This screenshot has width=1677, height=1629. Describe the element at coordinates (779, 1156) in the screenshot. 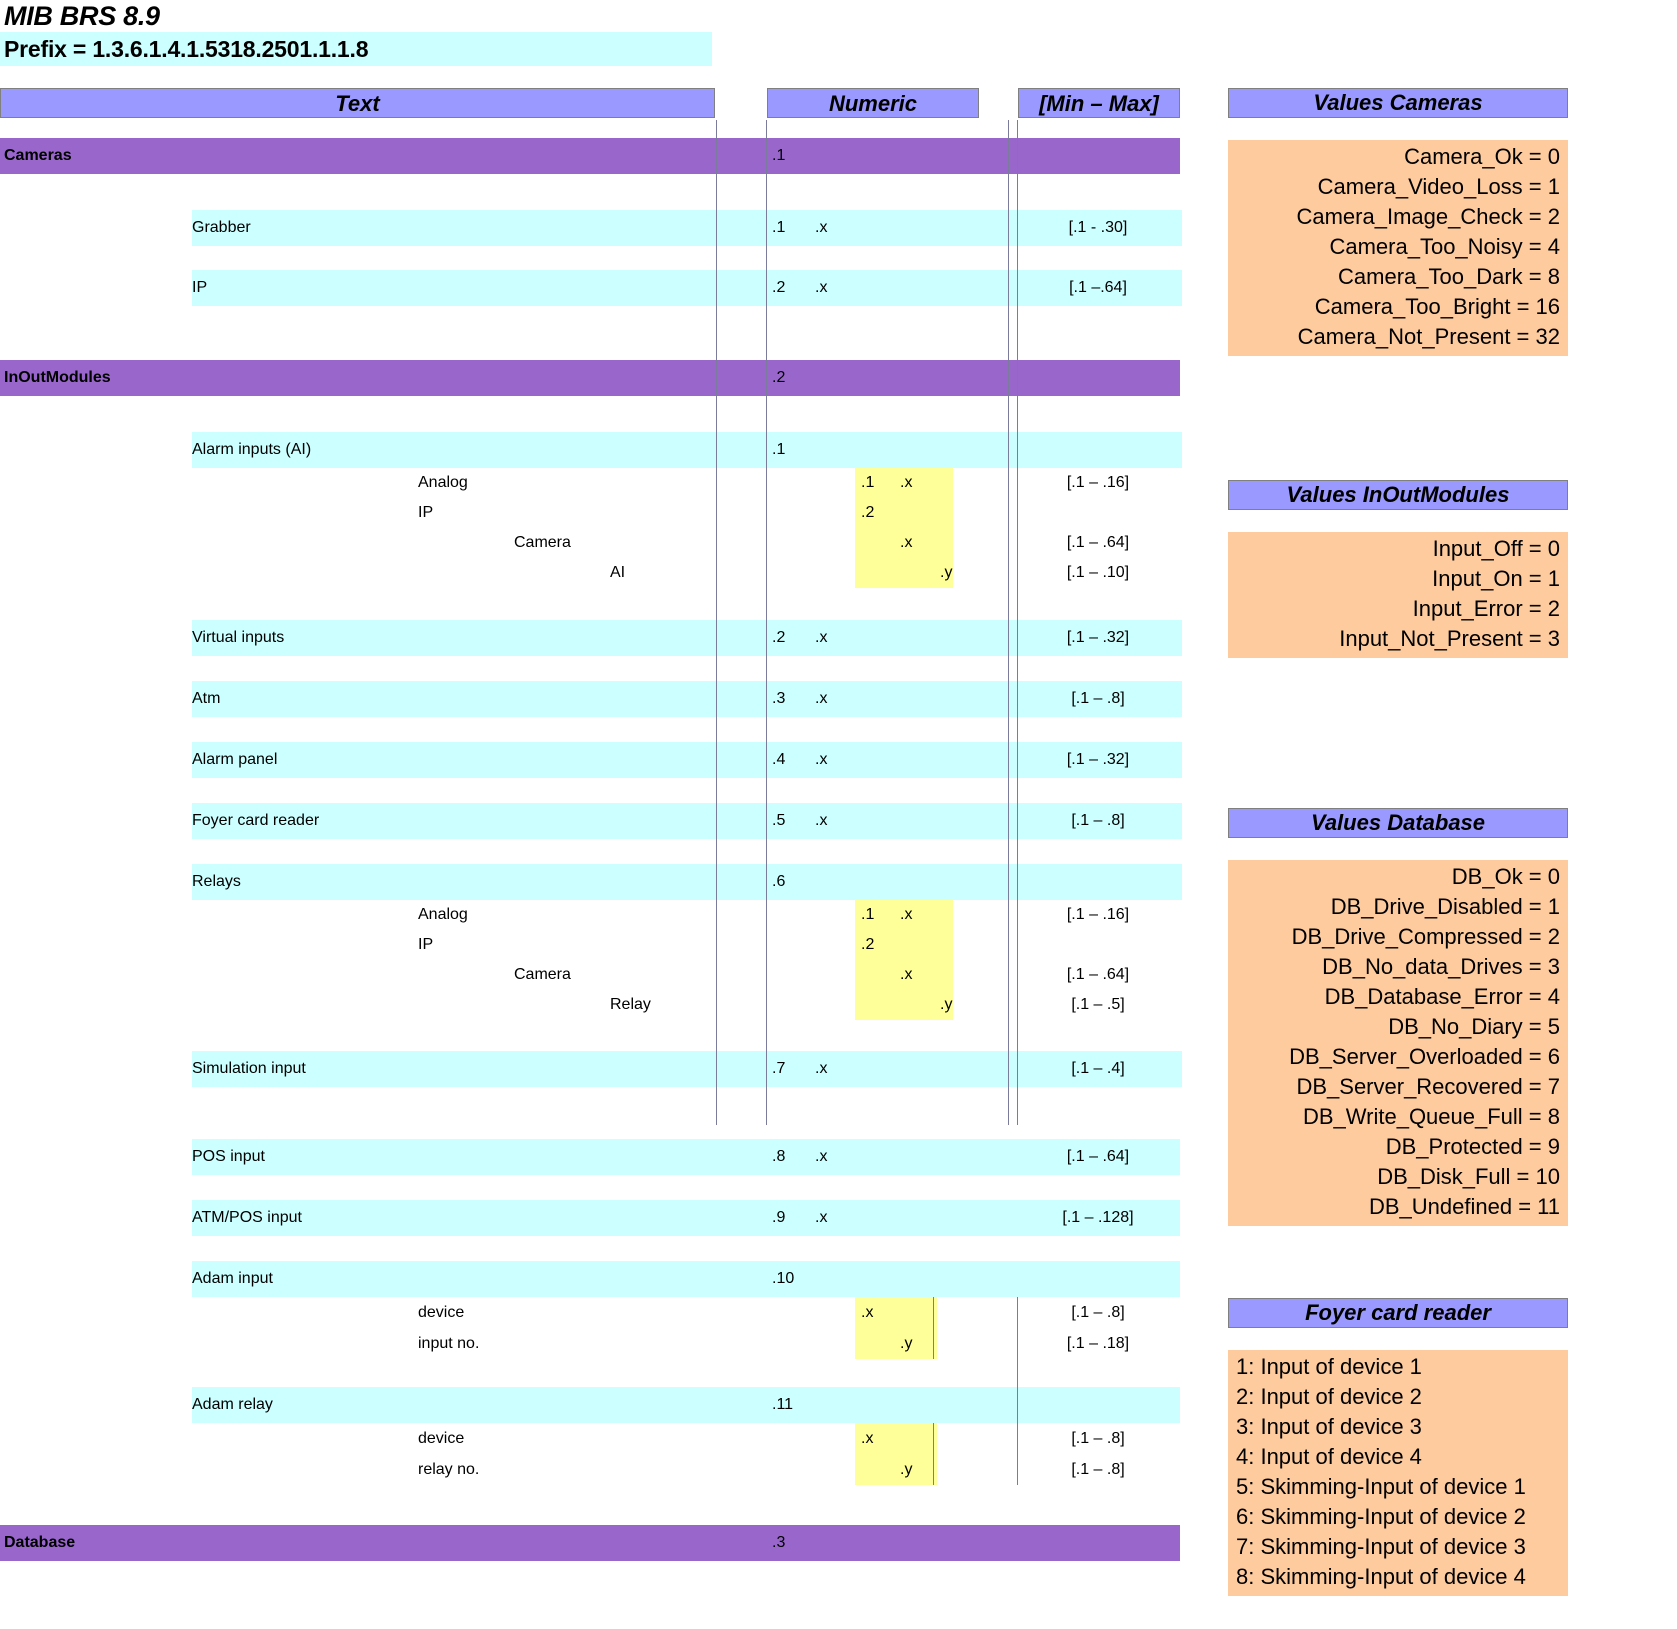

I see `numeric-primary: .8` at that location.